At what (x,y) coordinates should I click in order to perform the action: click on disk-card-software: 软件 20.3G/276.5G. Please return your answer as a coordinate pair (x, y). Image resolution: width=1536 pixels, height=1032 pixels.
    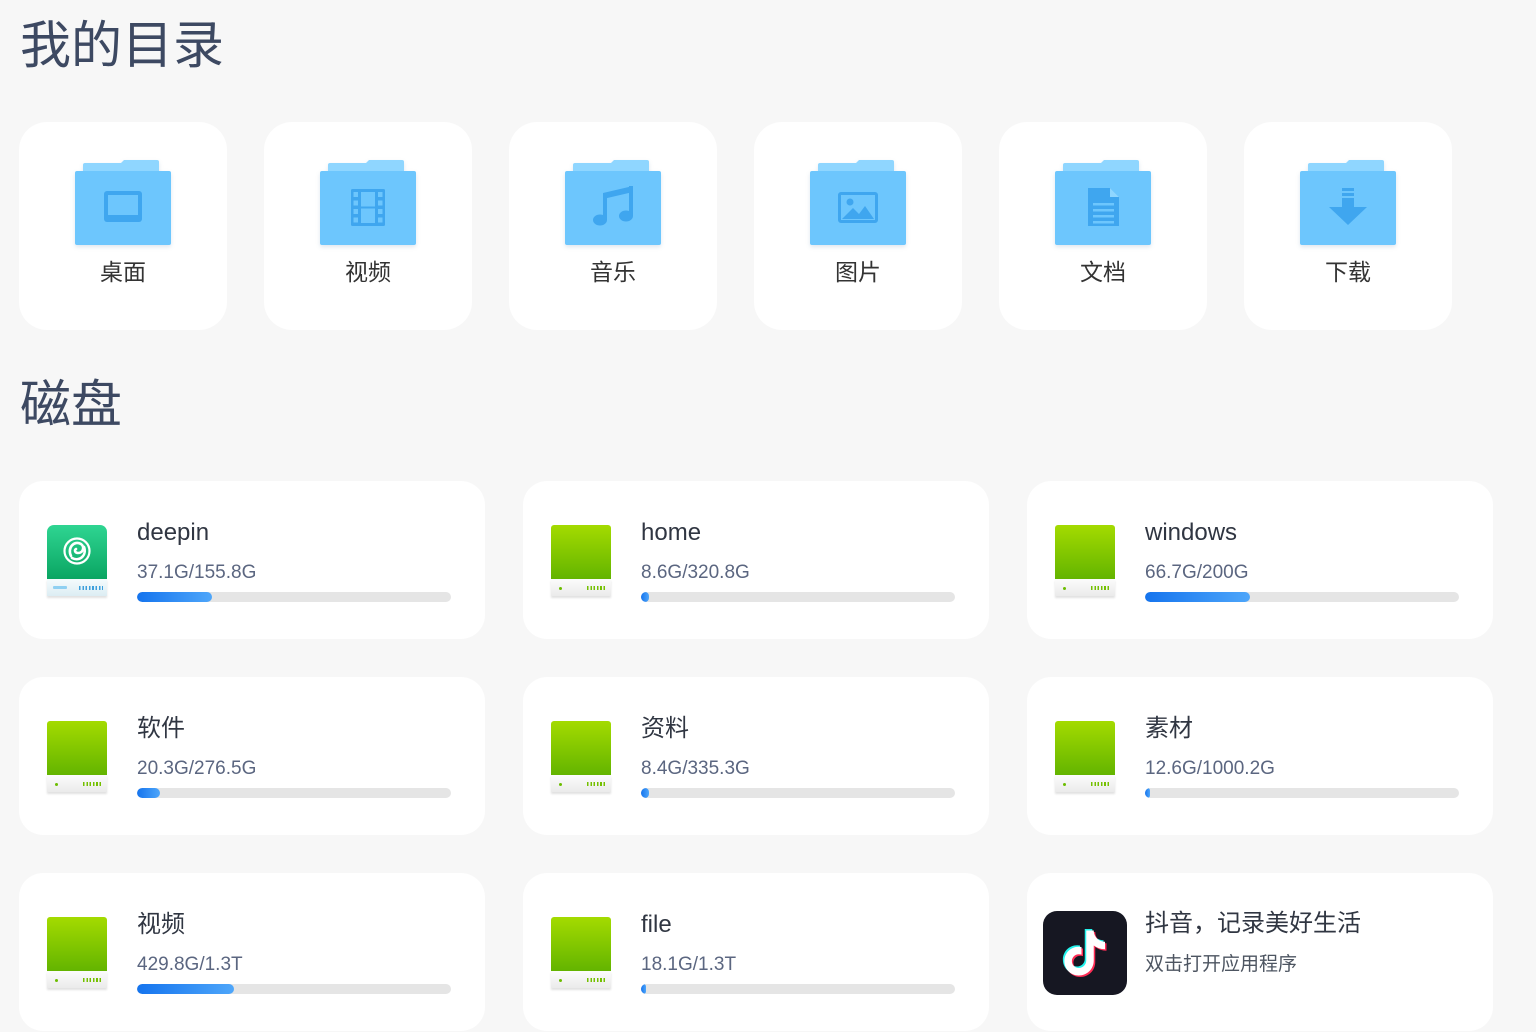
    Looking at the image, I should click on (252, 756).